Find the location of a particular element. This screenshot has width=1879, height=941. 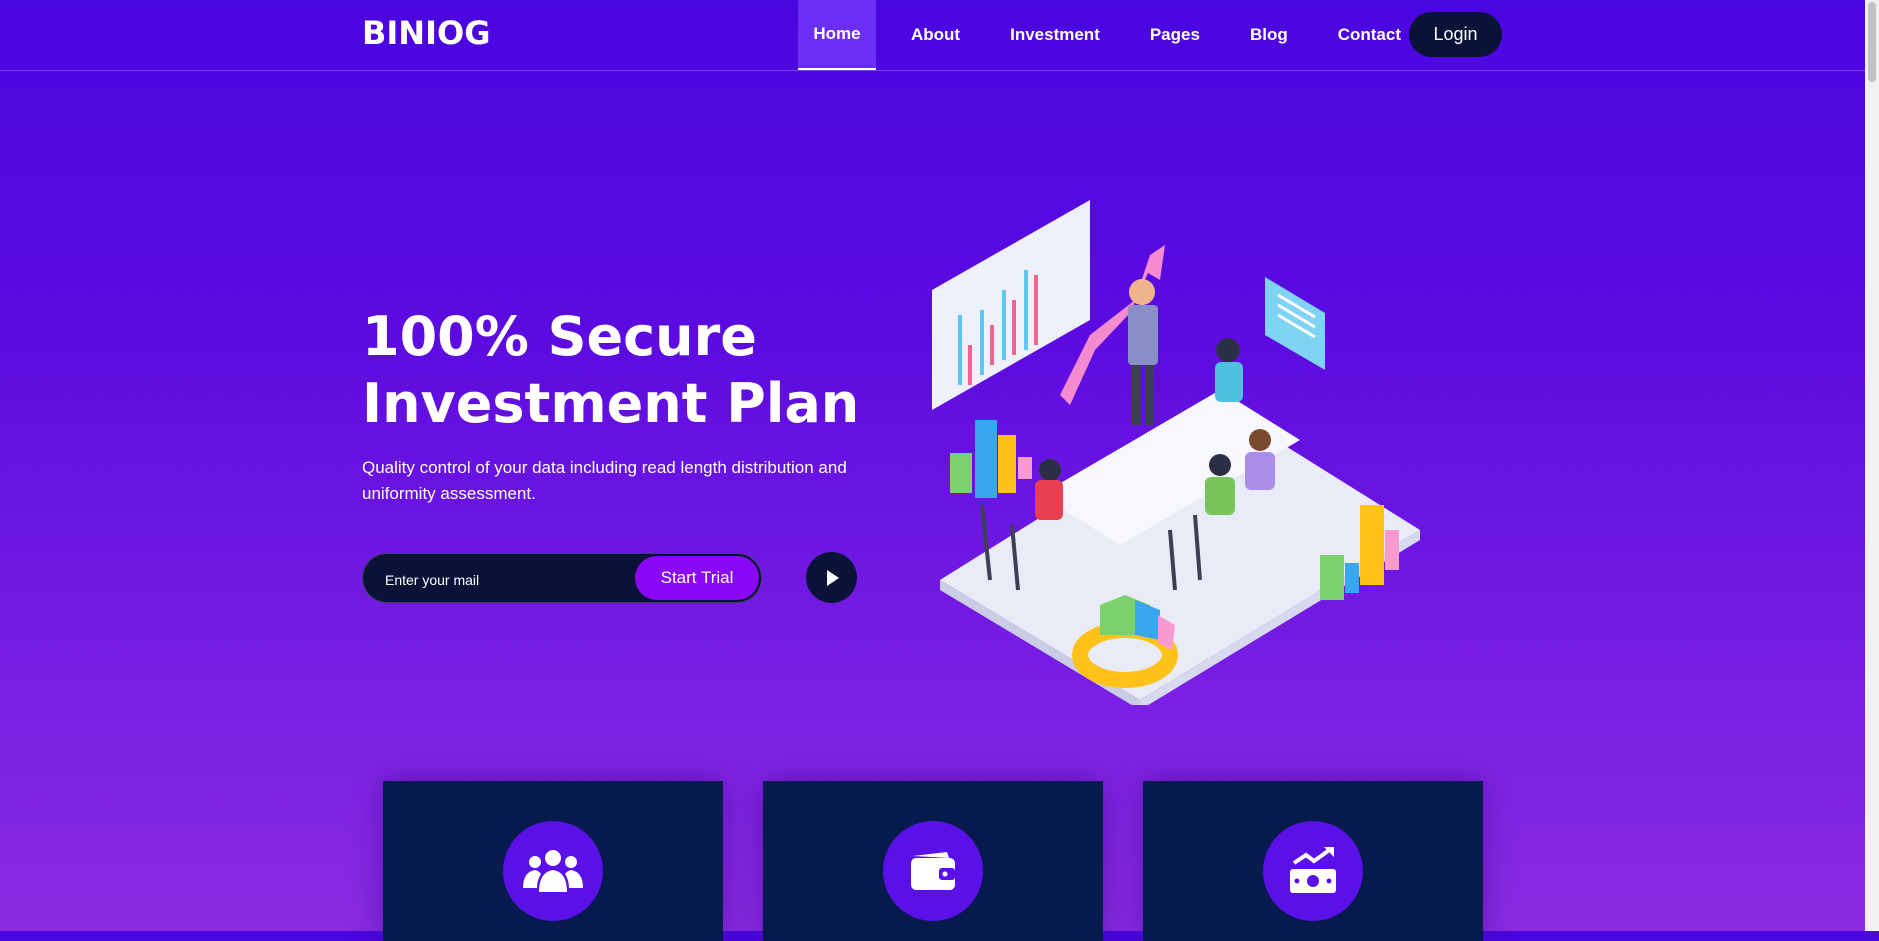

nav-contact: Contact is located at coordinates (1369, 35).